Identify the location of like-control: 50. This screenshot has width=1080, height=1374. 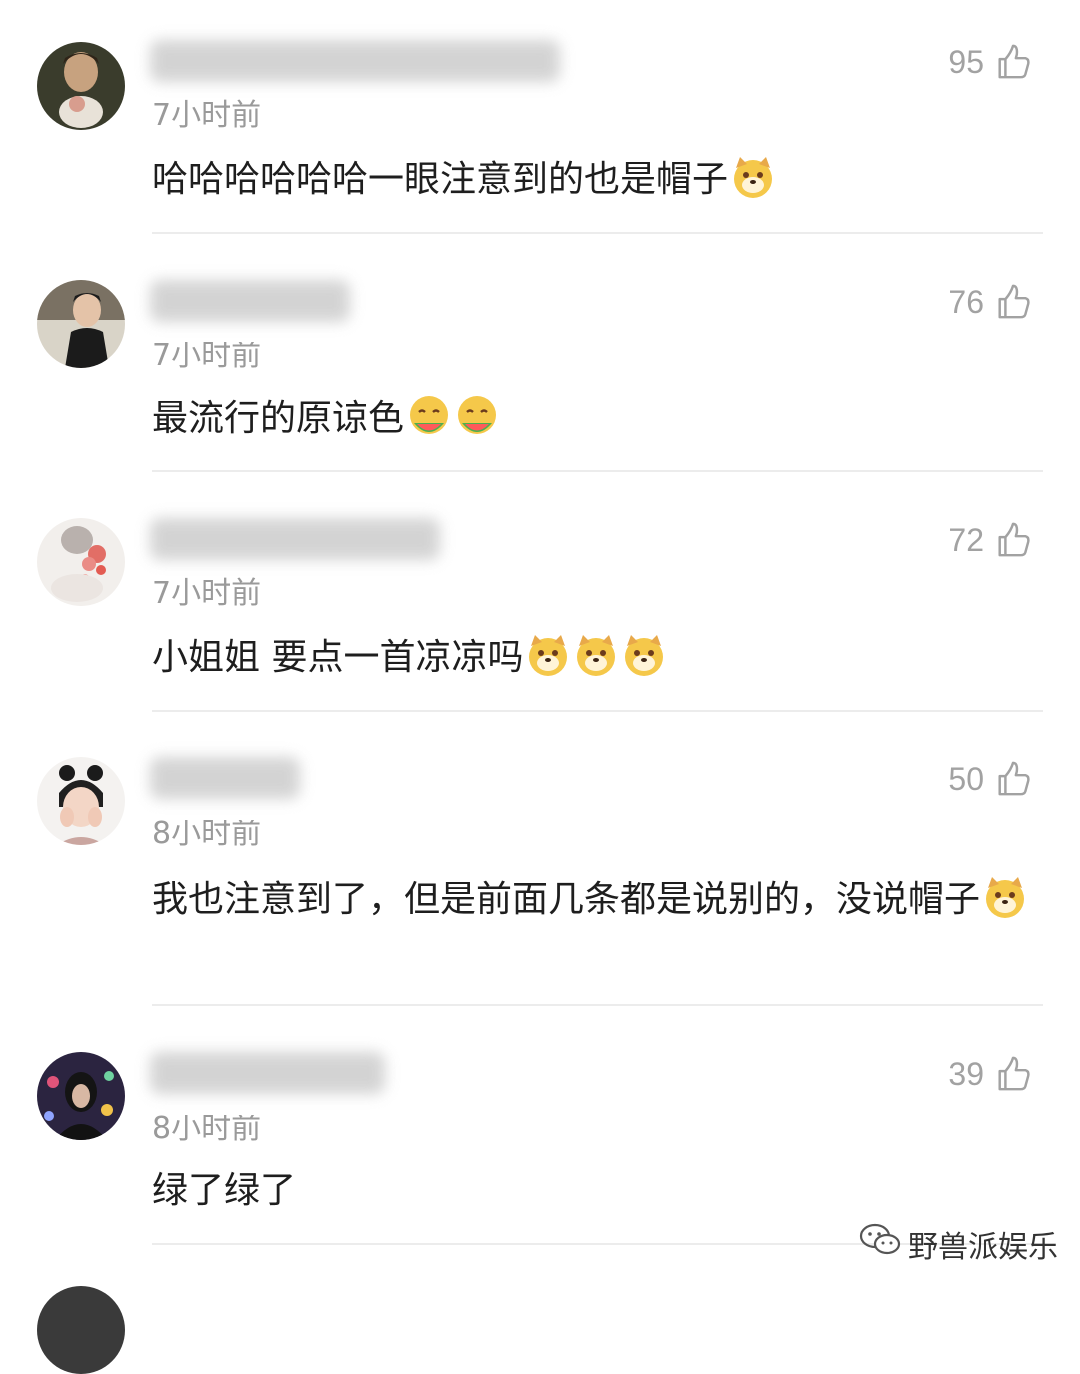
(990, 779).